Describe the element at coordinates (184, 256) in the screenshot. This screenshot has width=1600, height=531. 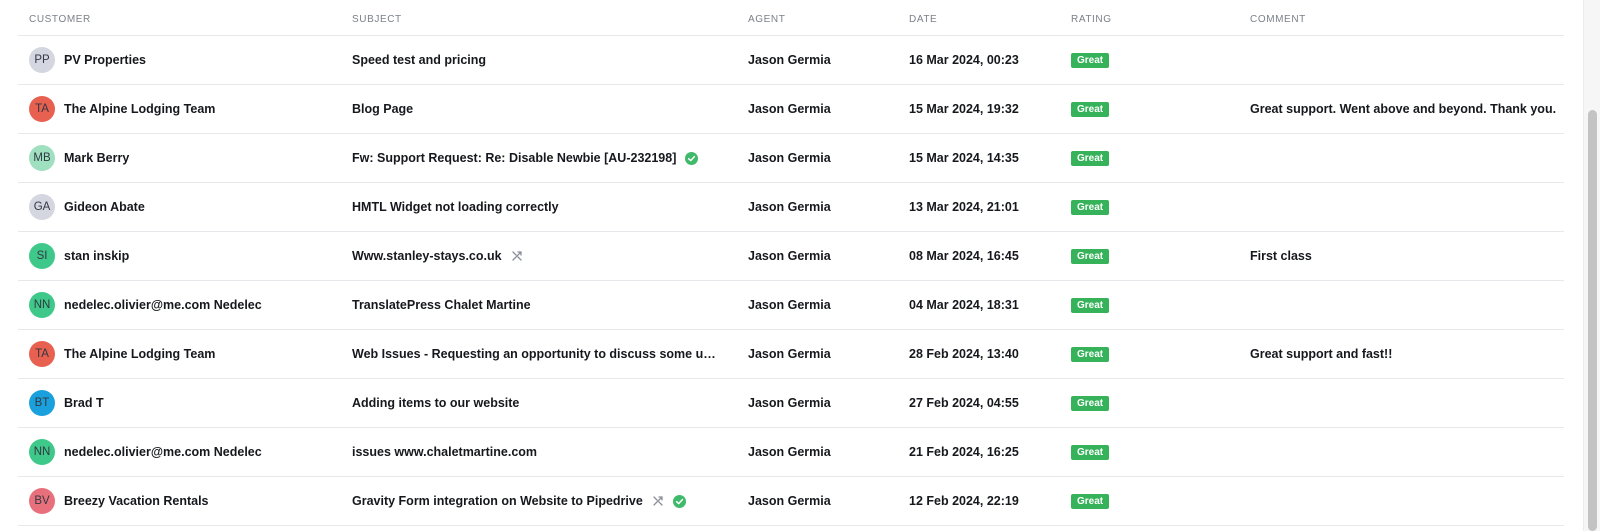
I see `customer-cell: SI stan inskip` at that location.